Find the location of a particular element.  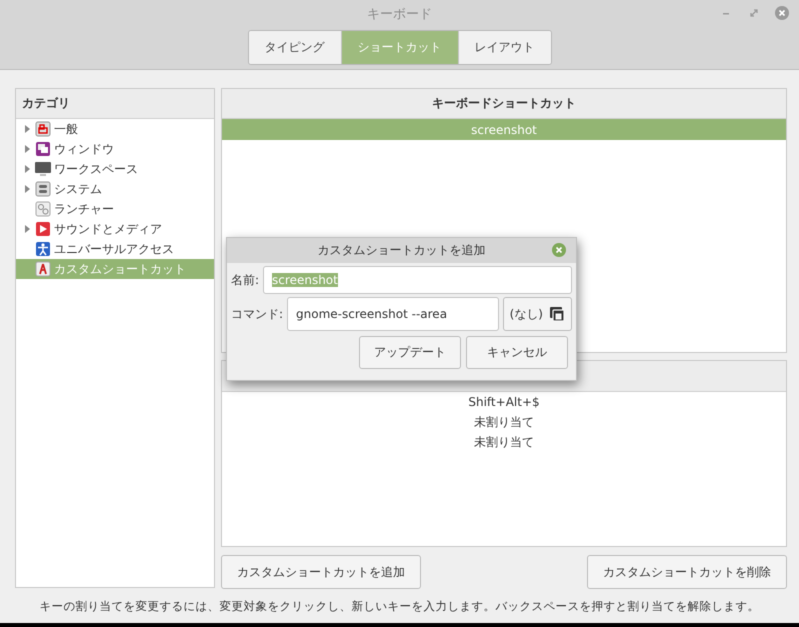

letter-a-icon is located at coordinates (43, 269).